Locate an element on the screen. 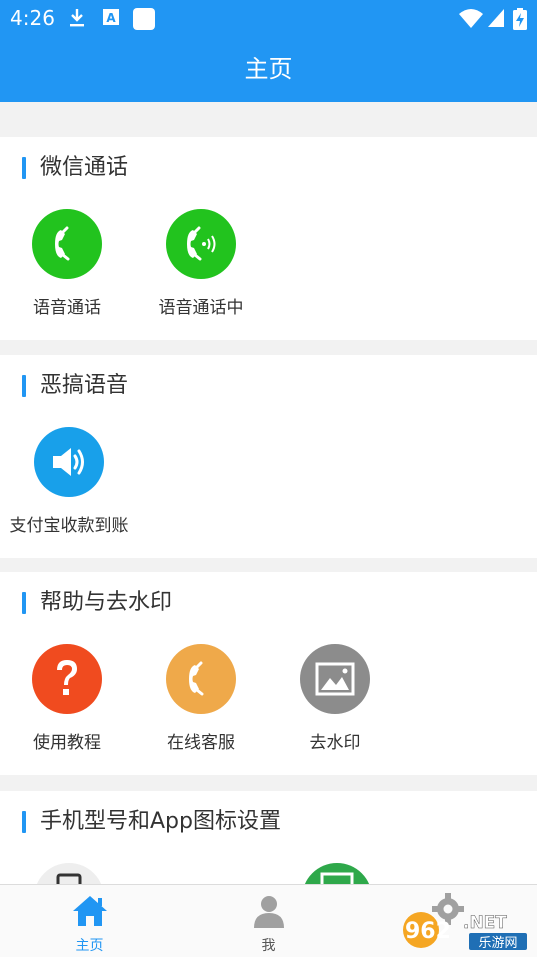 This screenshot has height=957, width=537. customer-service-button: 在线客服 is located at coordinates (201, 698).